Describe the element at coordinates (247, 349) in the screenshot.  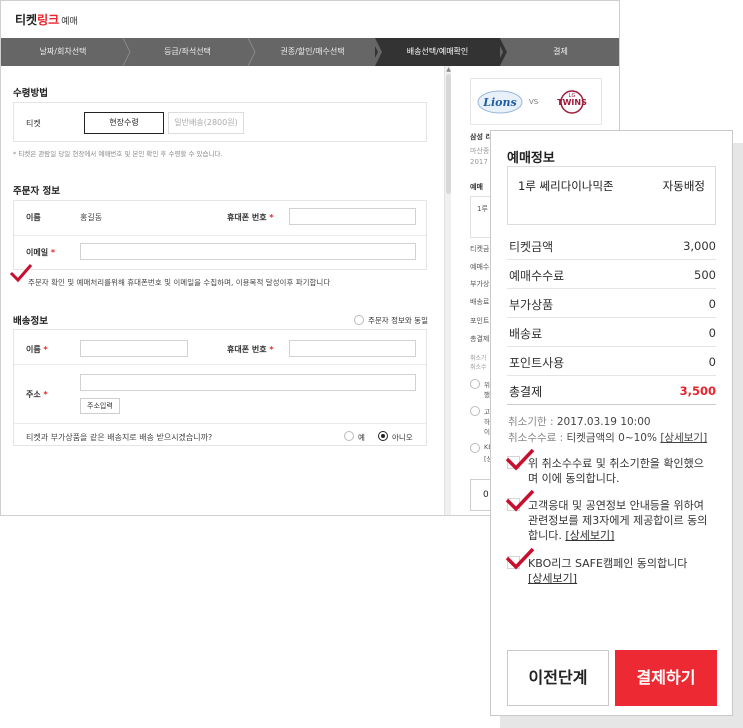
I see `delivery-phone-label-text: 휴대폰 번호` at that location.